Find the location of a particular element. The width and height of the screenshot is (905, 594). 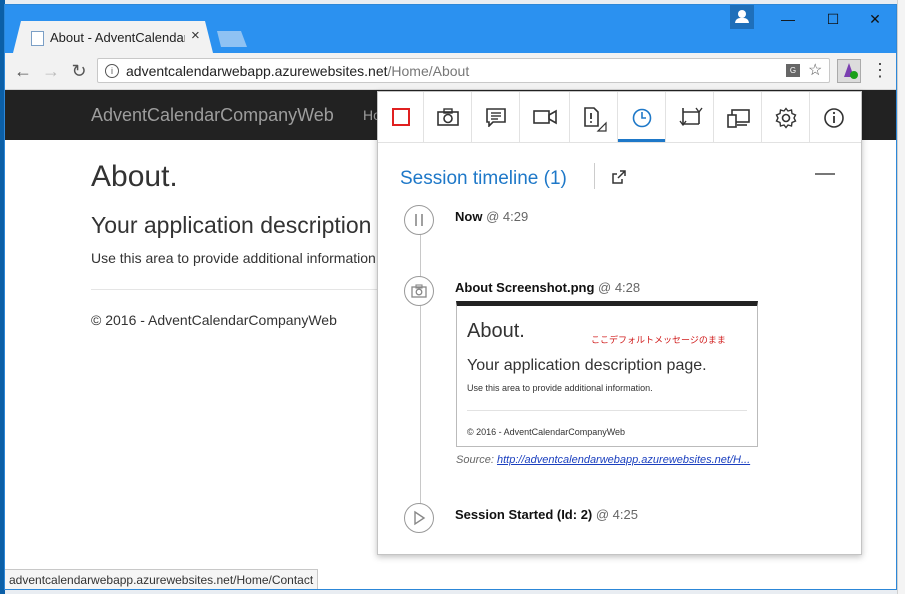

url-path: /Home/About is located at coordinates (428, 71).